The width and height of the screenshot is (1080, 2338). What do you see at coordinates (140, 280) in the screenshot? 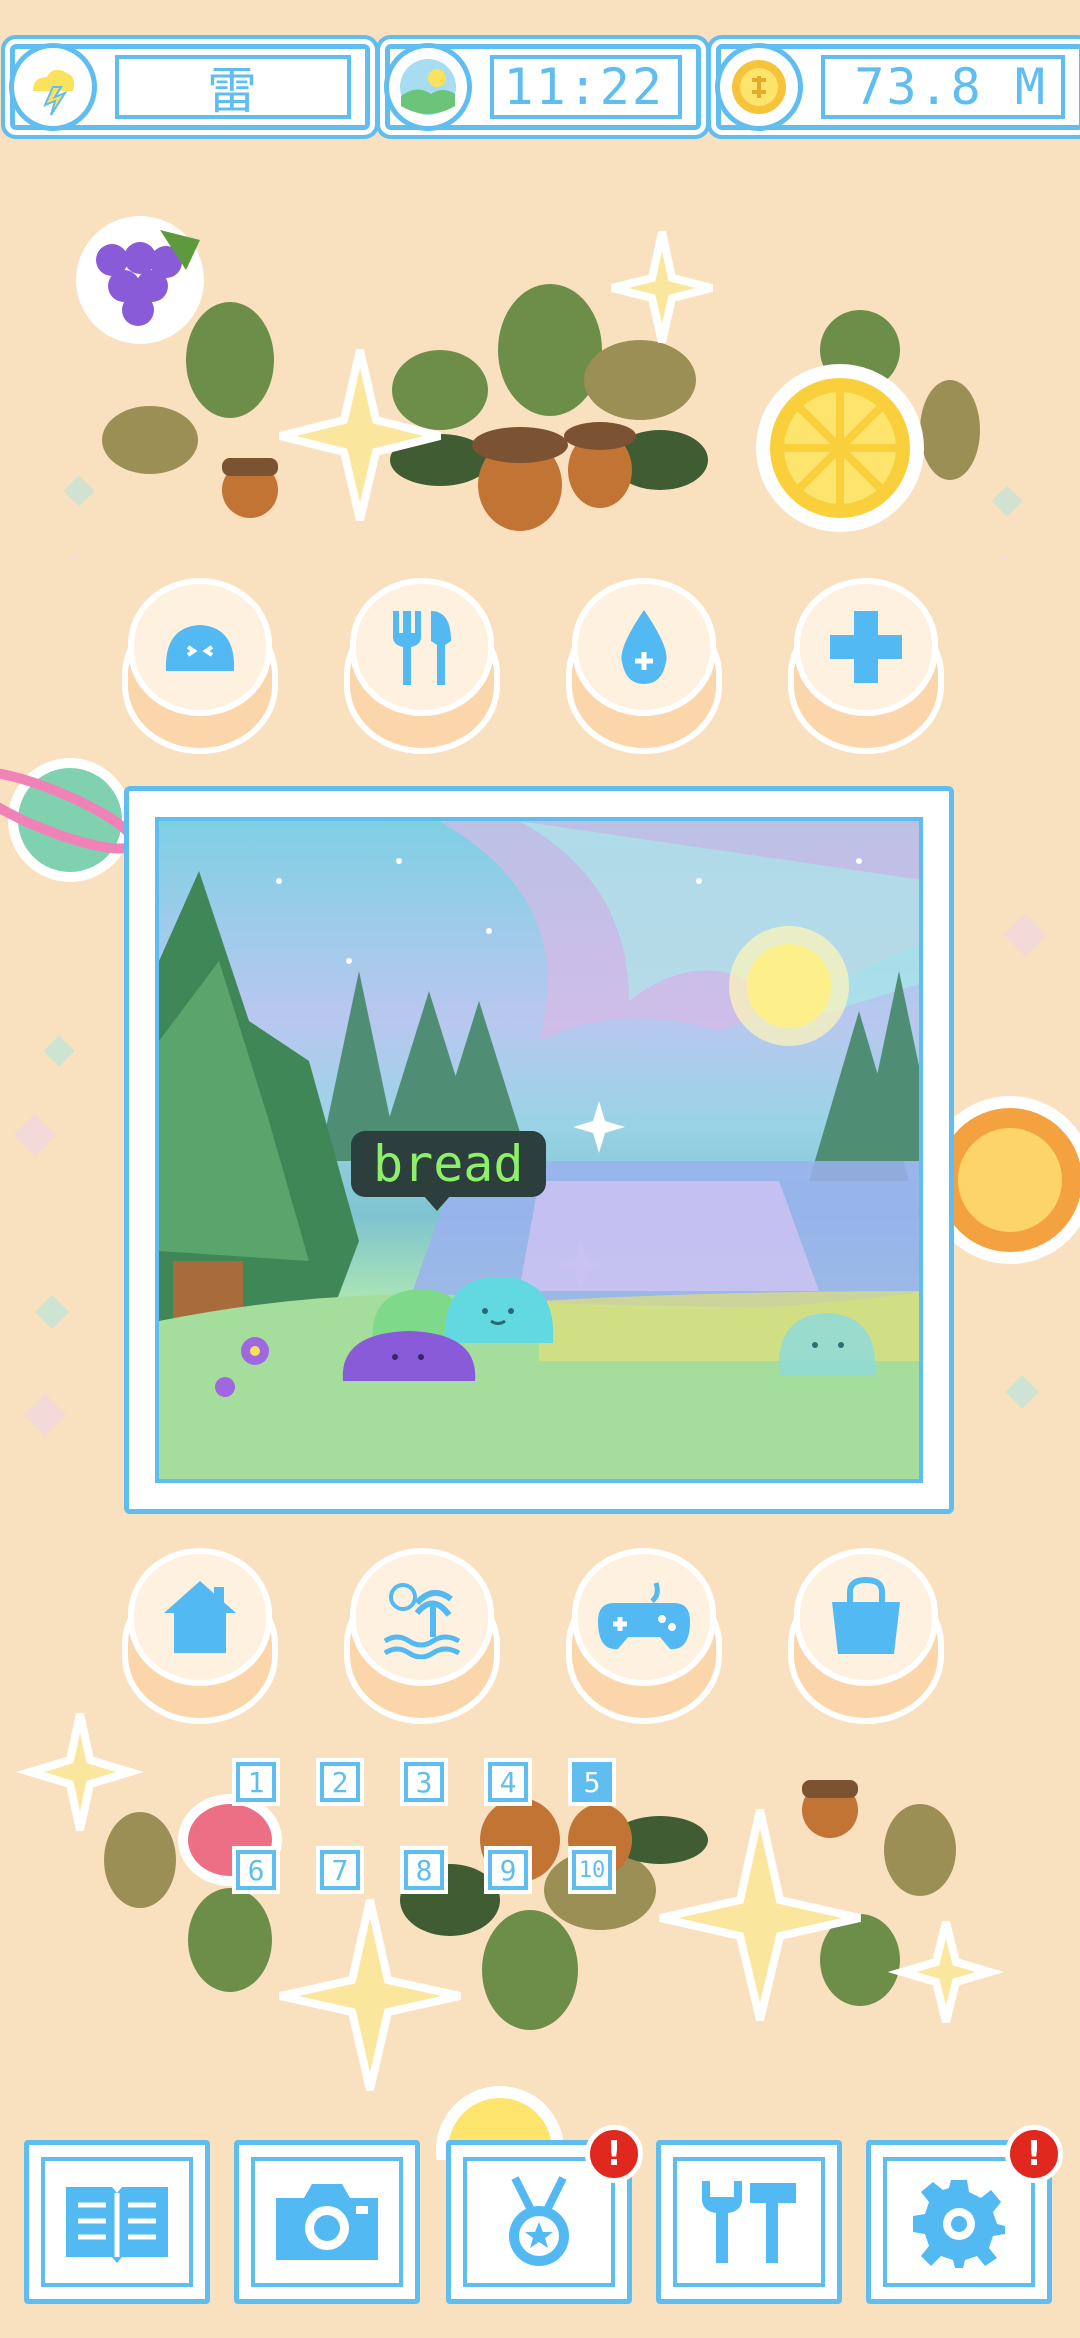
I see `grapes-icon` at bounding box center [140, 280].